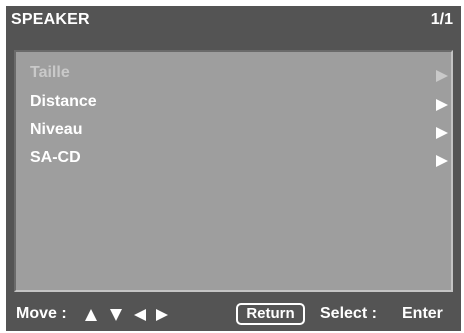 The image size is (464, 333). What do you see at coordinates (240, 105) in the screenshot?
I see `menu-item-distance: Distance` at bounding box center [240, 105].